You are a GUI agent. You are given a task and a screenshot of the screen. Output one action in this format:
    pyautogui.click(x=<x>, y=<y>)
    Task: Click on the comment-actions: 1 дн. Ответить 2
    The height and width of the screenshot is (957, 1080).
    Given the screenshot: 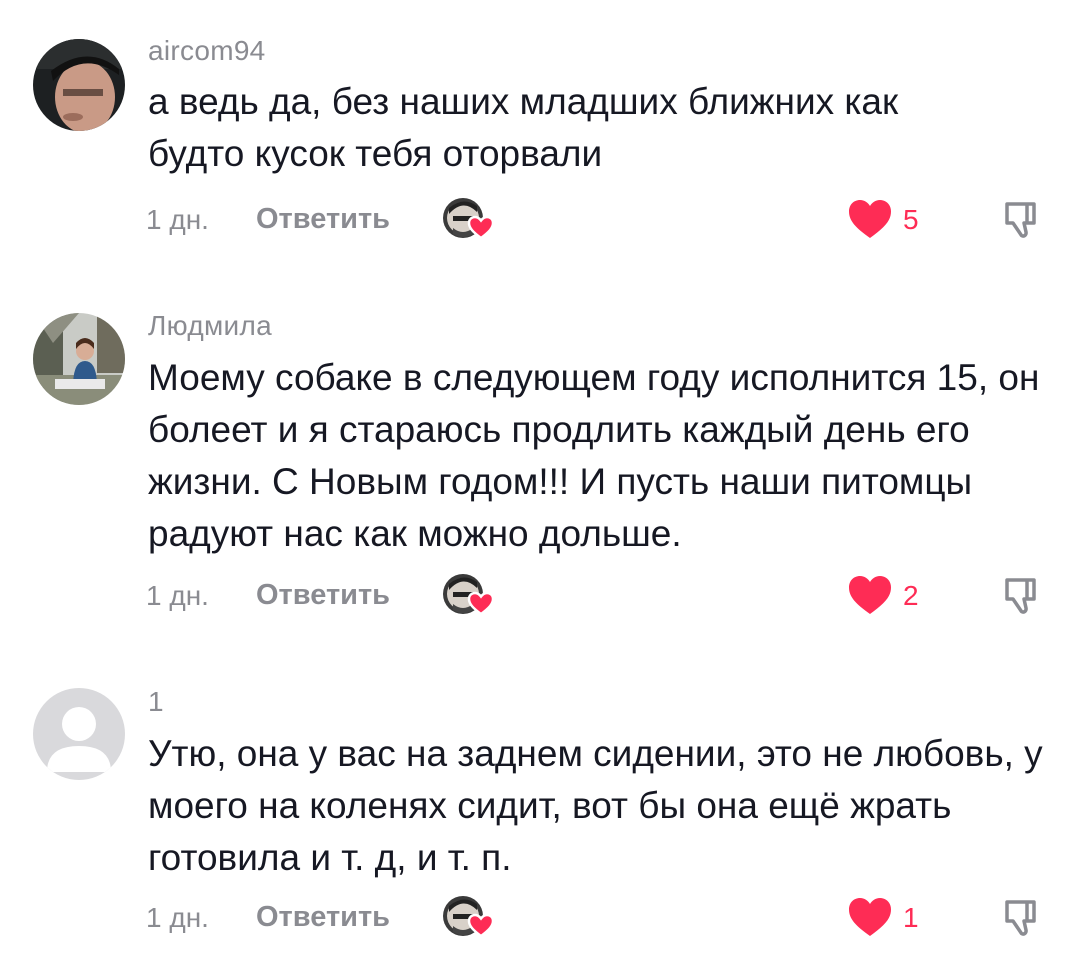 What is the action you would take?
    pyautogui.click(x=540, y=597)
    